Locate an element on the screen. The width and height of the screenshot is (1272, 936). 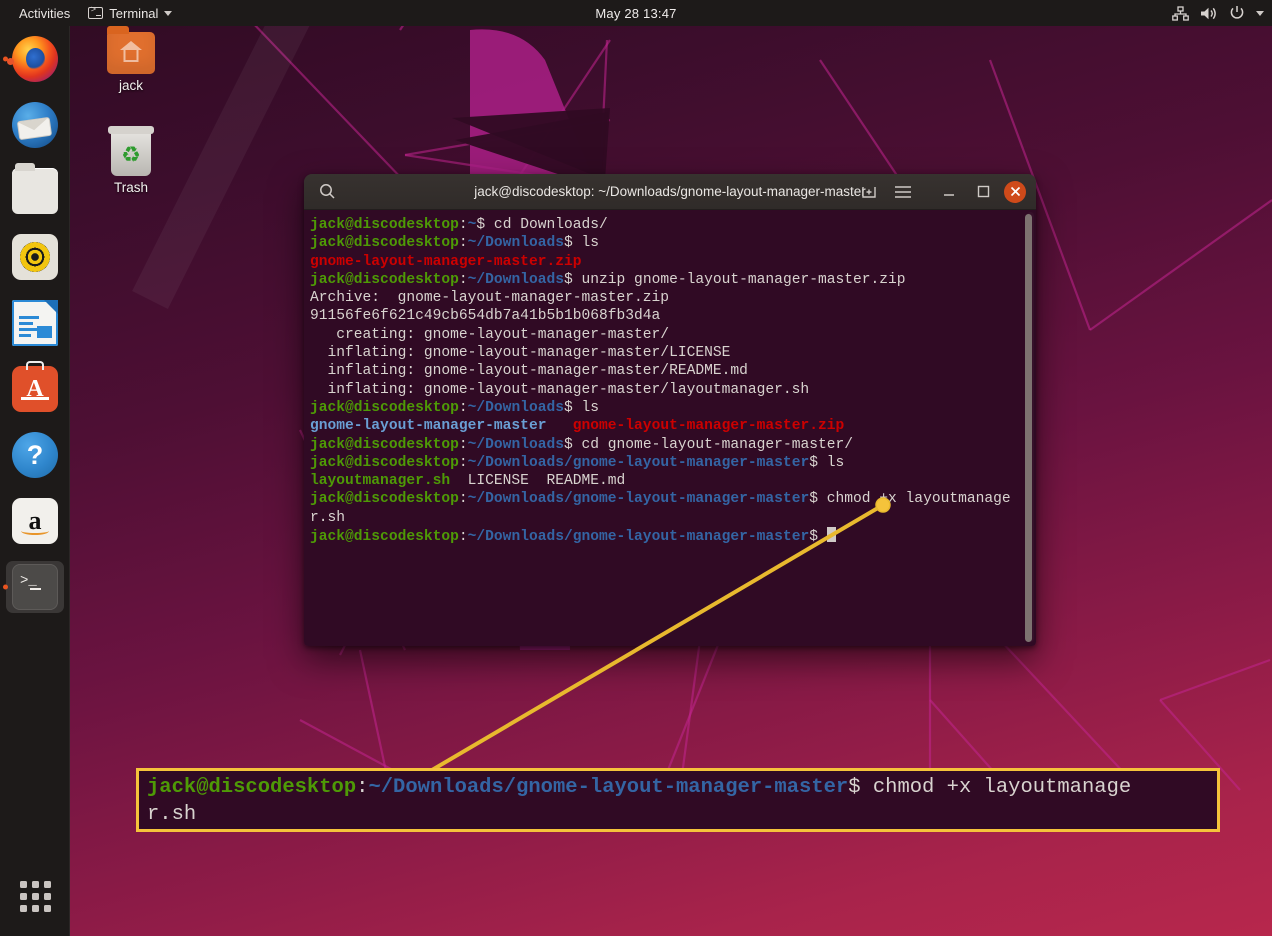
dock-item-libreoffice-writer is located at coordinates (35, 323).